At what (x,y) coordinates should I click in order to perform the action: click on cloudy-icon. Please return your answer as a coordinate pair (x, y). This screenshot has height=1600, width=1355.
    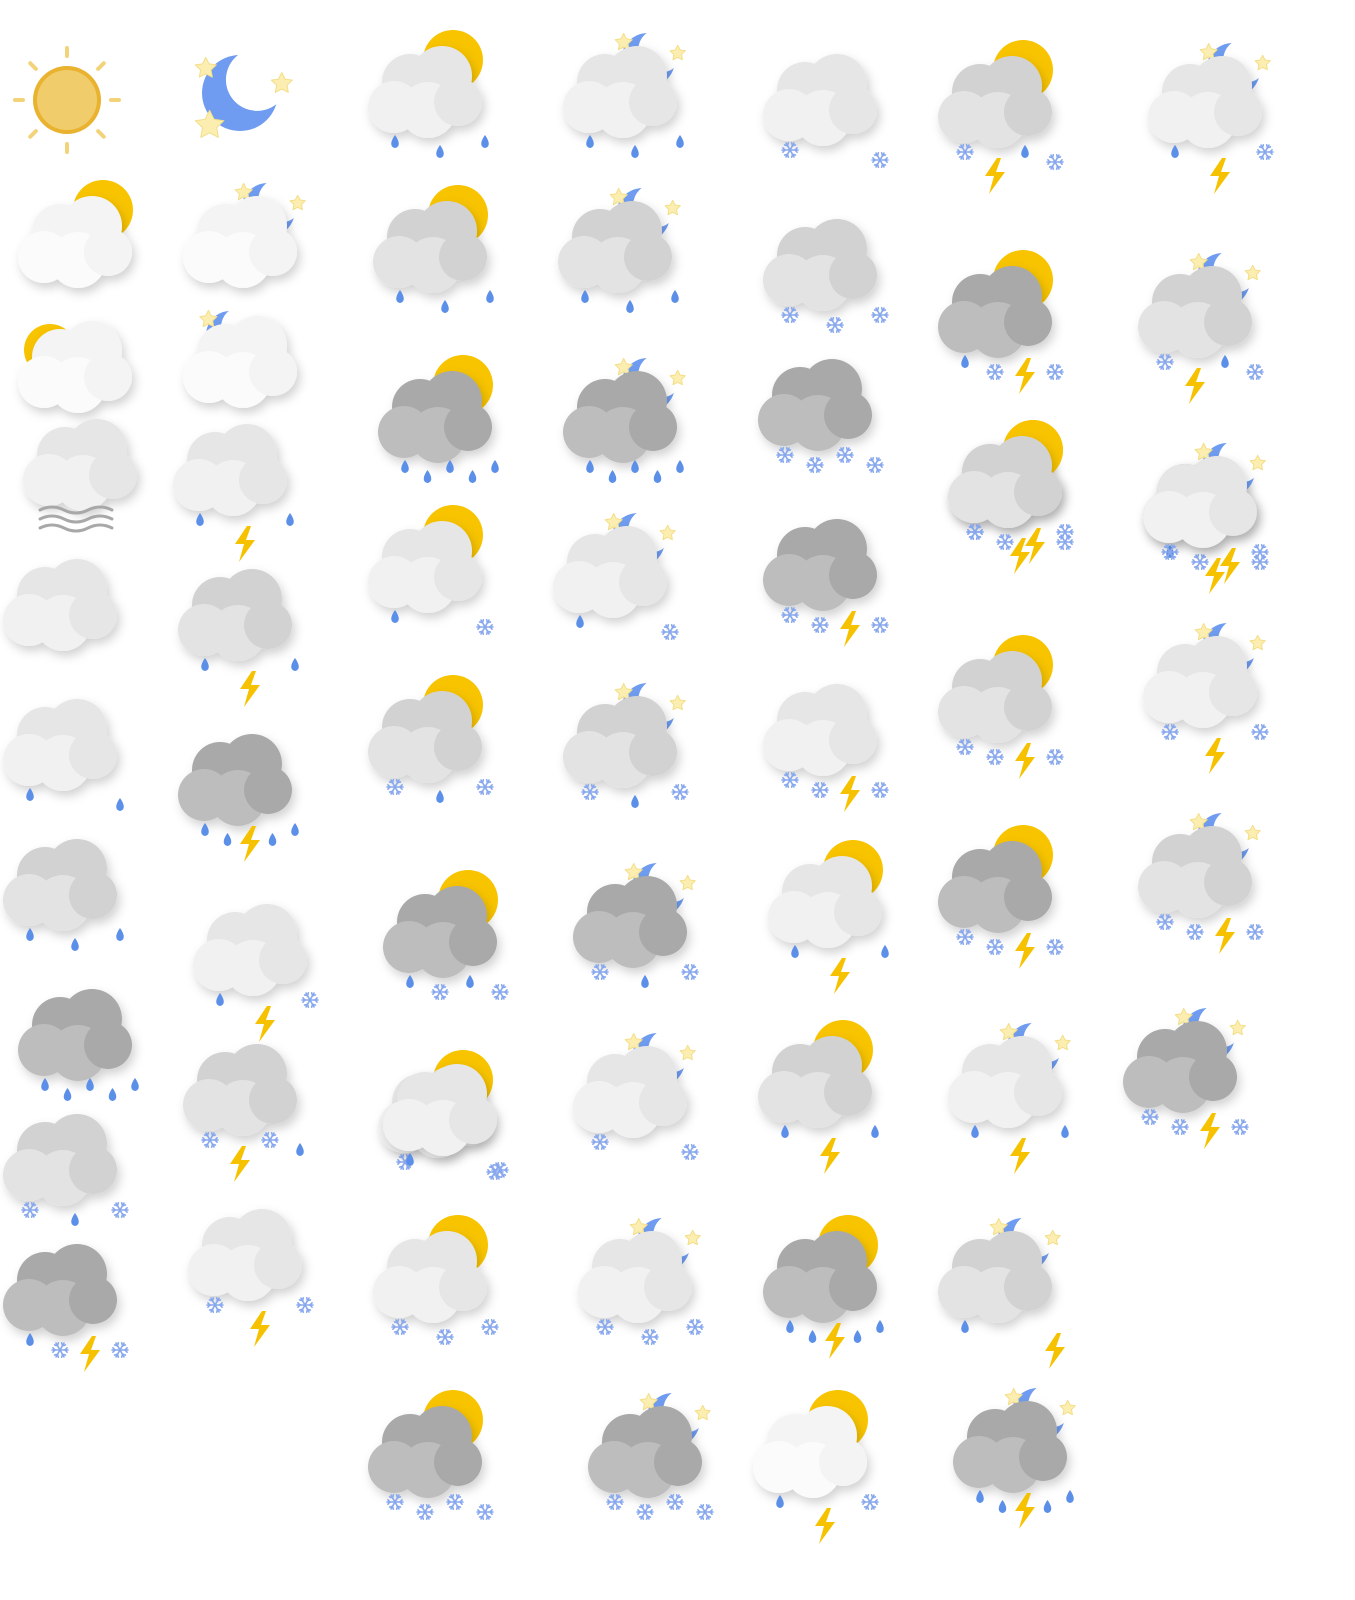
    Looking at the image, I should click on (60, 605).